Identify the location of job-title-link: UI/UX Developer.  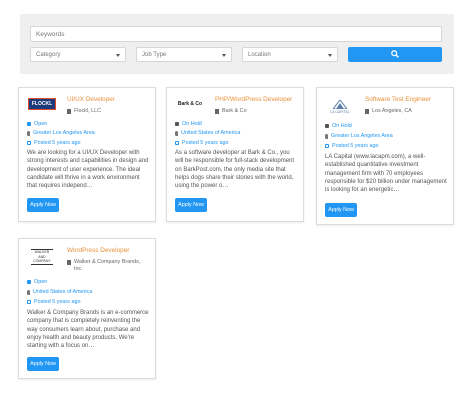
(91, 99).